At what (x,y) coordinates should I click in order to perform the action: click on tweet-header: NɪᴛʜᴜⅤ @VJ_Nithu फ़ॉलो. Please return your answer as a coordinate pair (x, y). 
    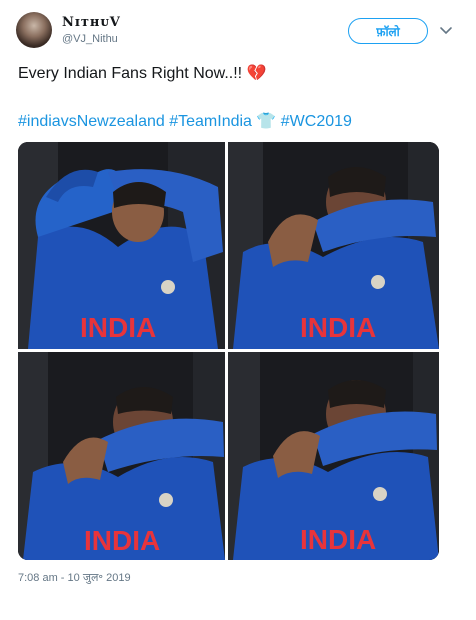
    Looking at the image, I should click on (238, 32).